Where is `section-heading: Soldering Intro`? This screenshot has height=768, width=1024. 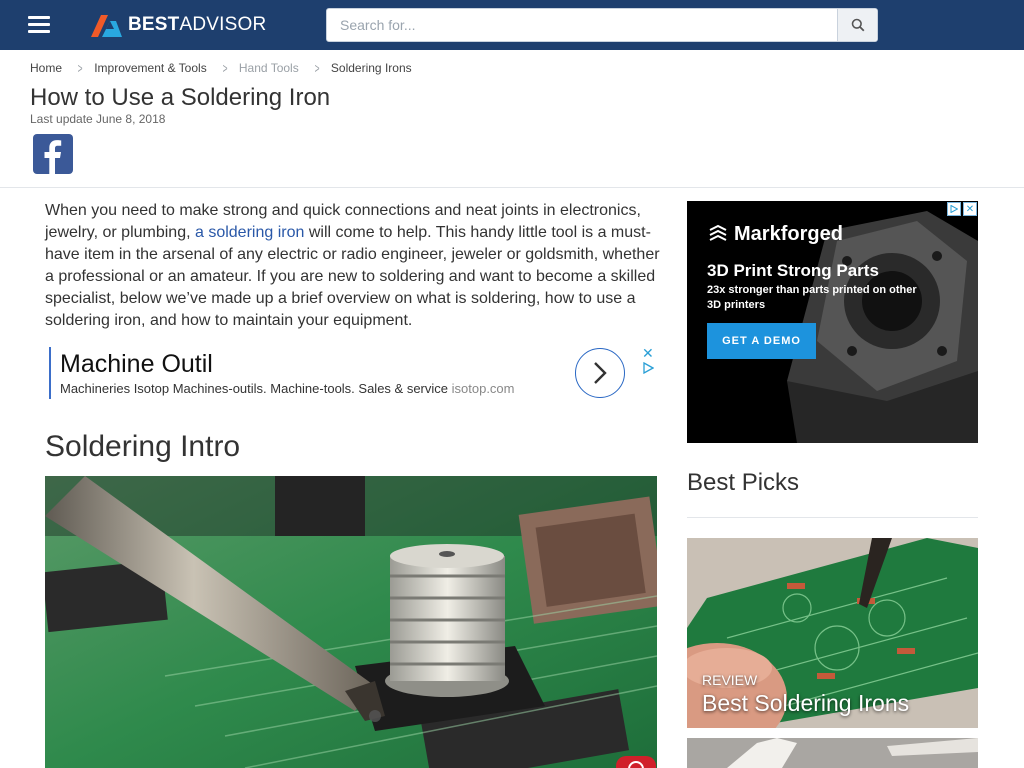
section-heading: Soldering Intro is located at coordinates (143, 446).